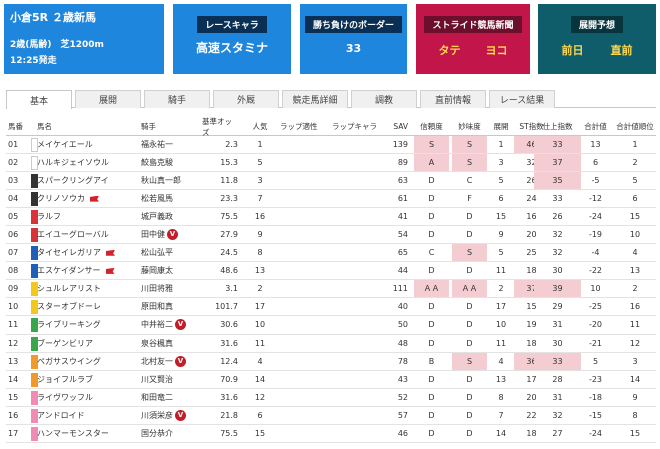 Image resolution: width=660 pixels, height=449 pixels. I want to click on column-header: 馬名, so click(84, 126).